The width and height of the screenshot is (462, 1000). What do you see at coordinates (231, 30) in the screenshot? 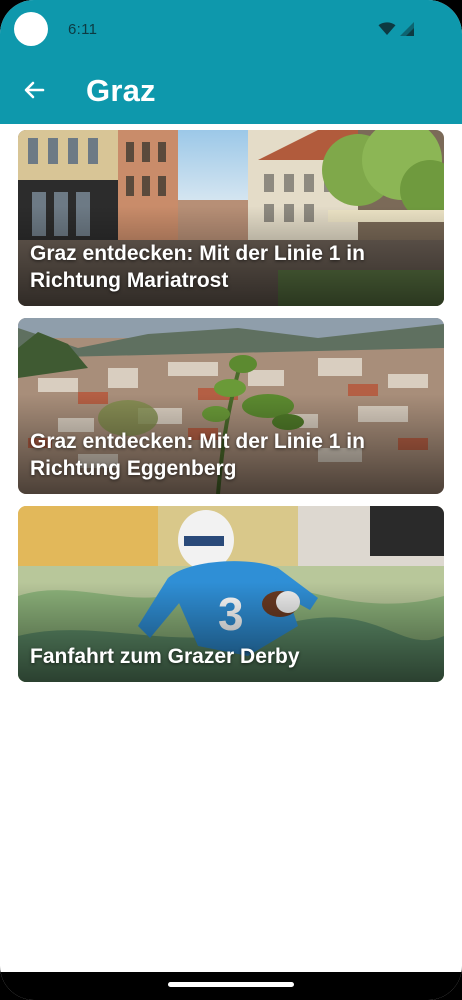
I see `status-bar: 6:11` at bounding box center [231, 30].